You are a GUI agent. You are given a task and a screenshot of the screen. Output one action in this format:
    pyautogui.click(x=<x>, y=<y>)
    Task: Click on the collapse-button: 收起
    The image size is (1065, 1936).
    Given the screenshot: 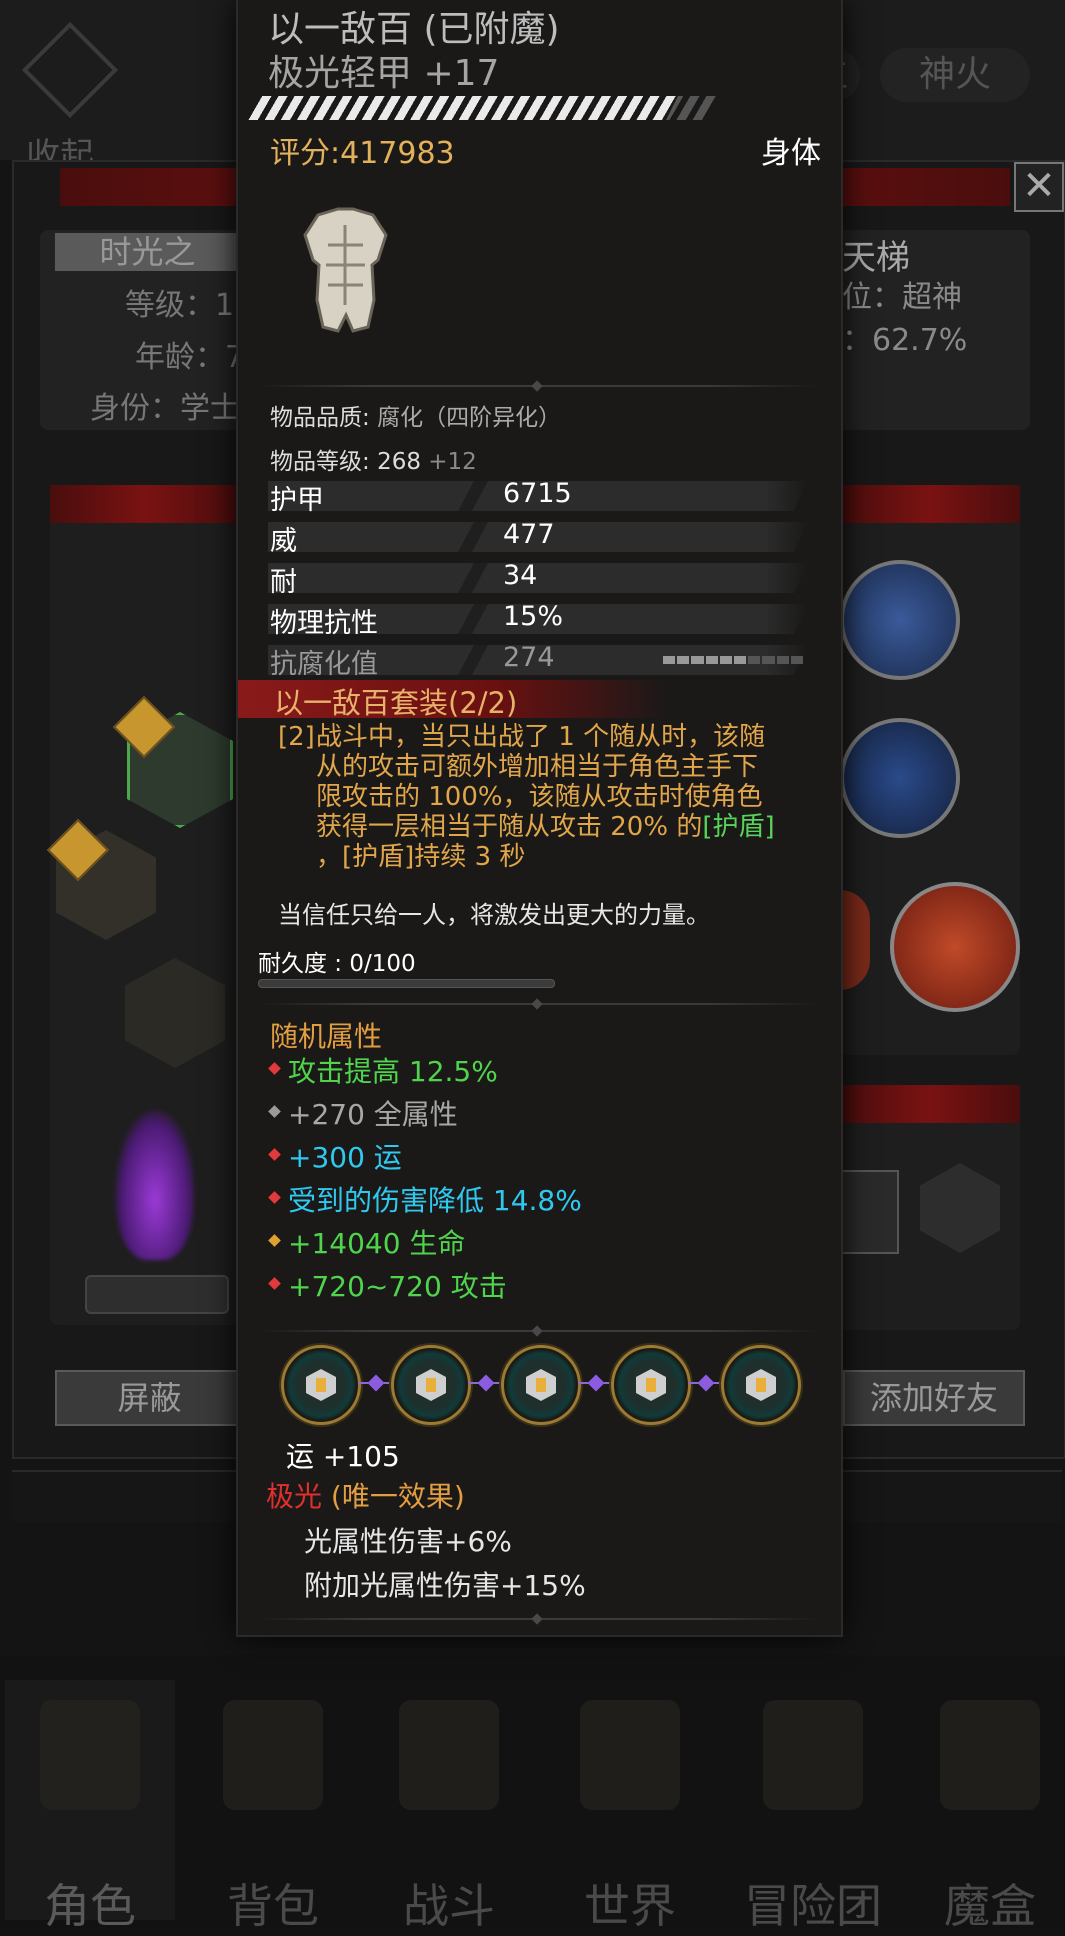 What is the action you would take?
    pyautogui.click(x=69, y=97)
    